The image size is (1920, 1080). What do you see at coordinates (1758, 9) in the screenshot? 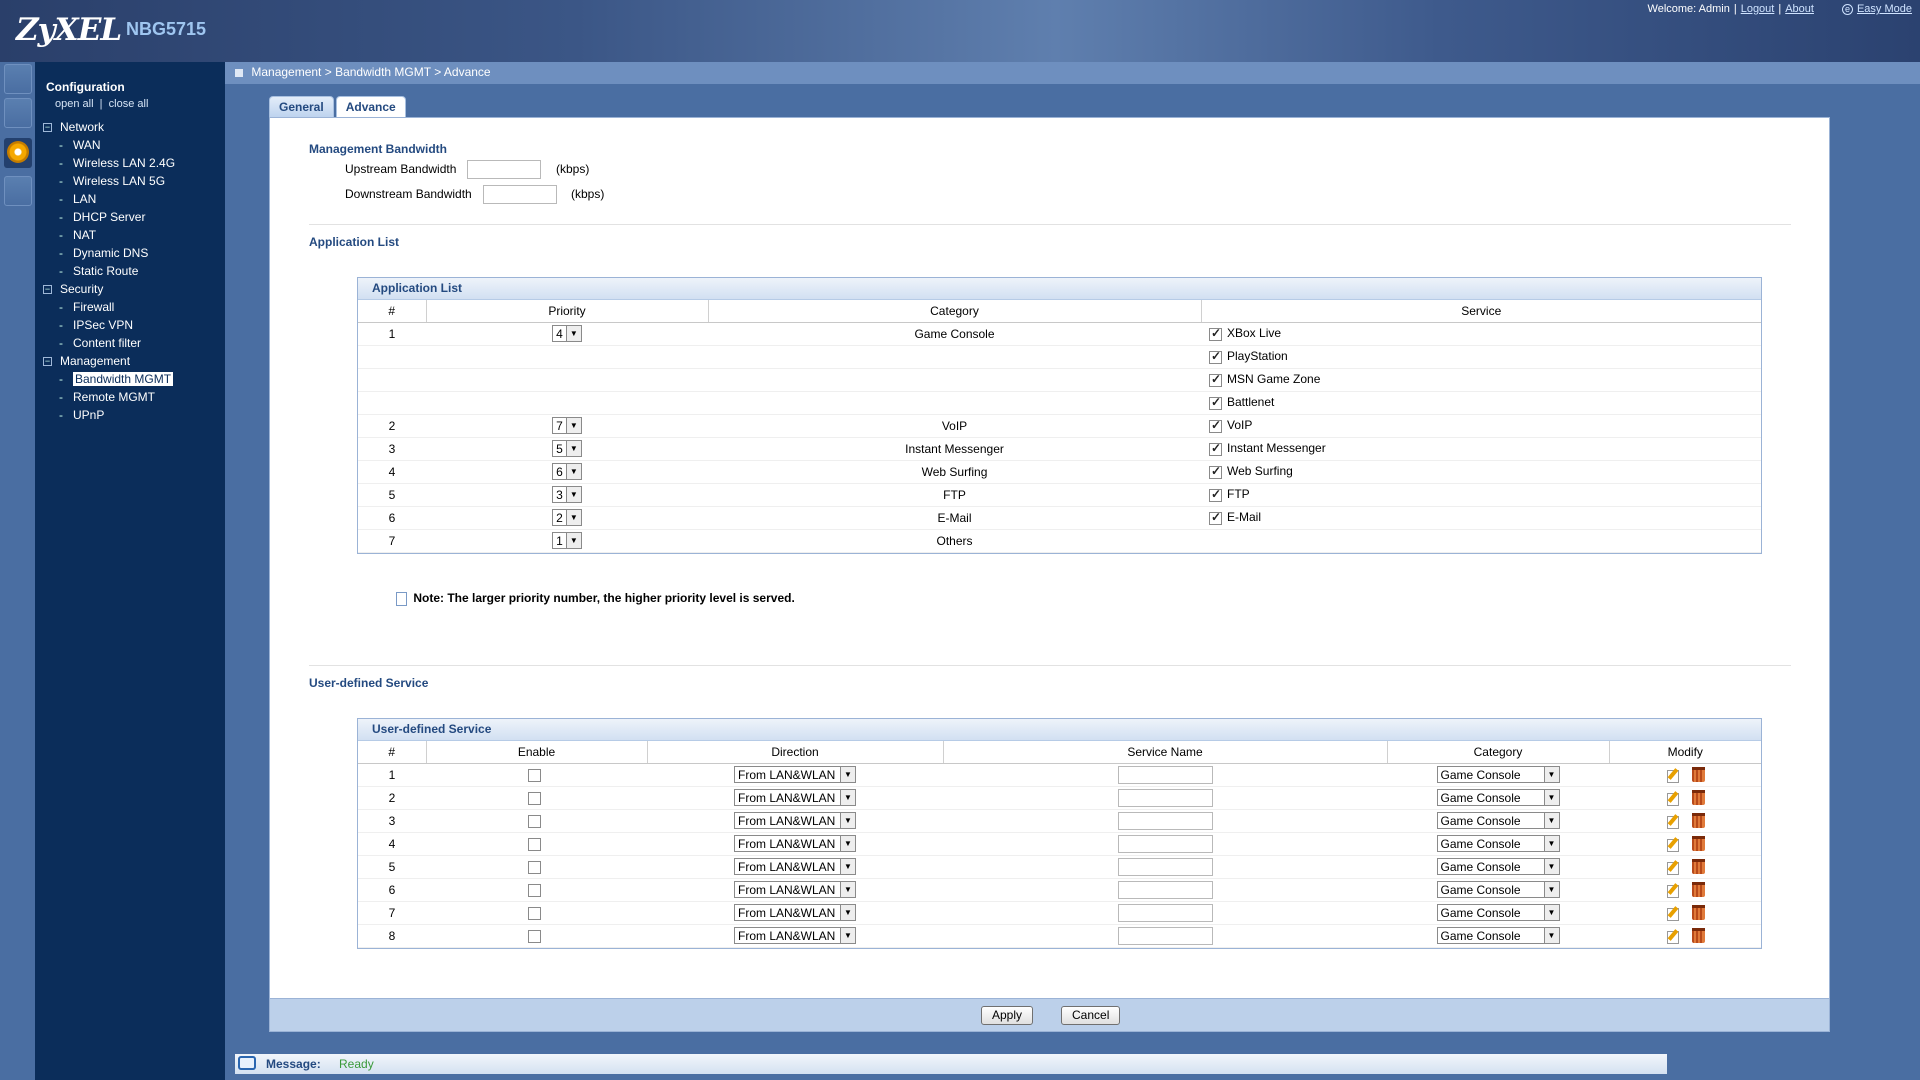
I see `logout-link: Logout` at bounding box center [1758, 9].